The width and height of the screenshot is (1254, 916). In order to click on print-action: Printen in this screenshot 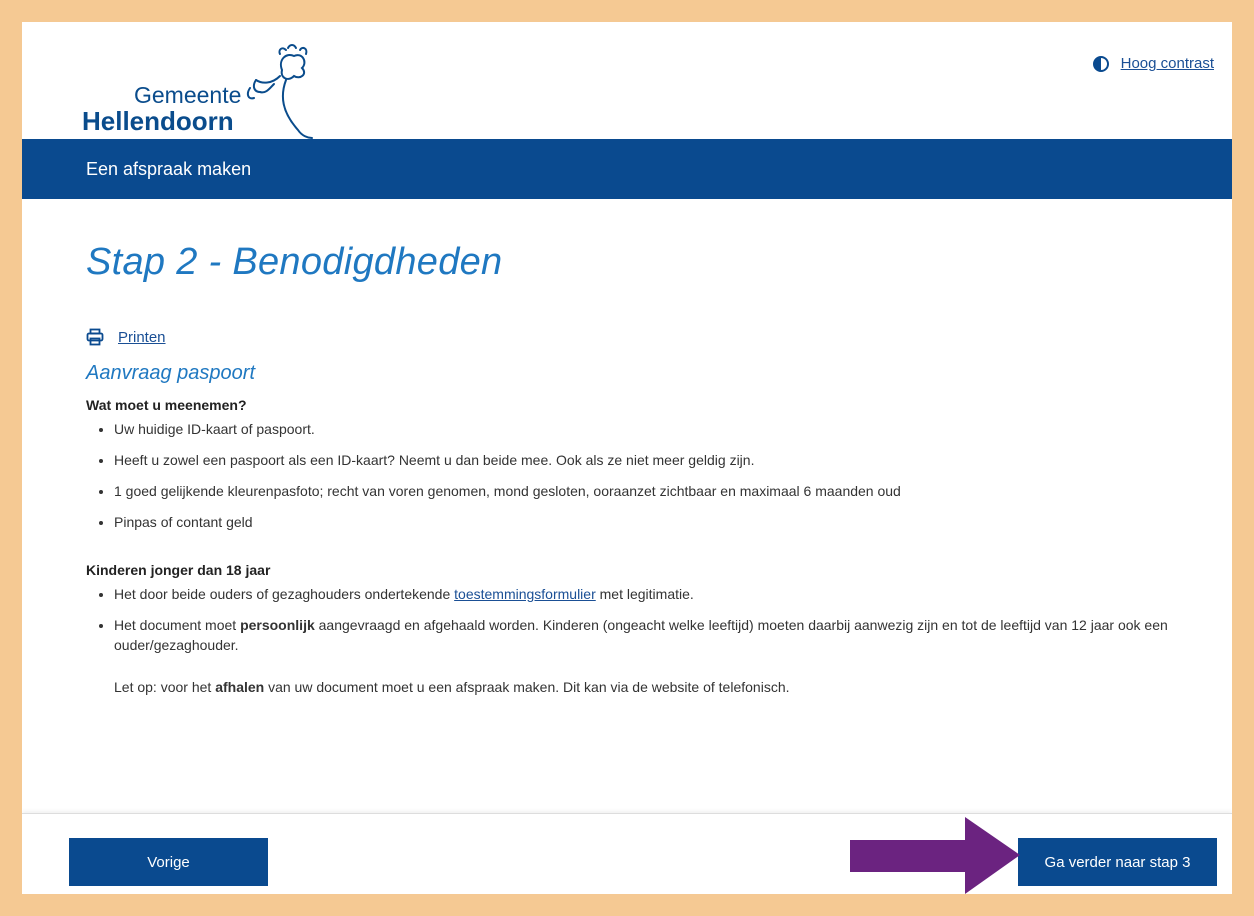, I will do `click(627, 337)`.